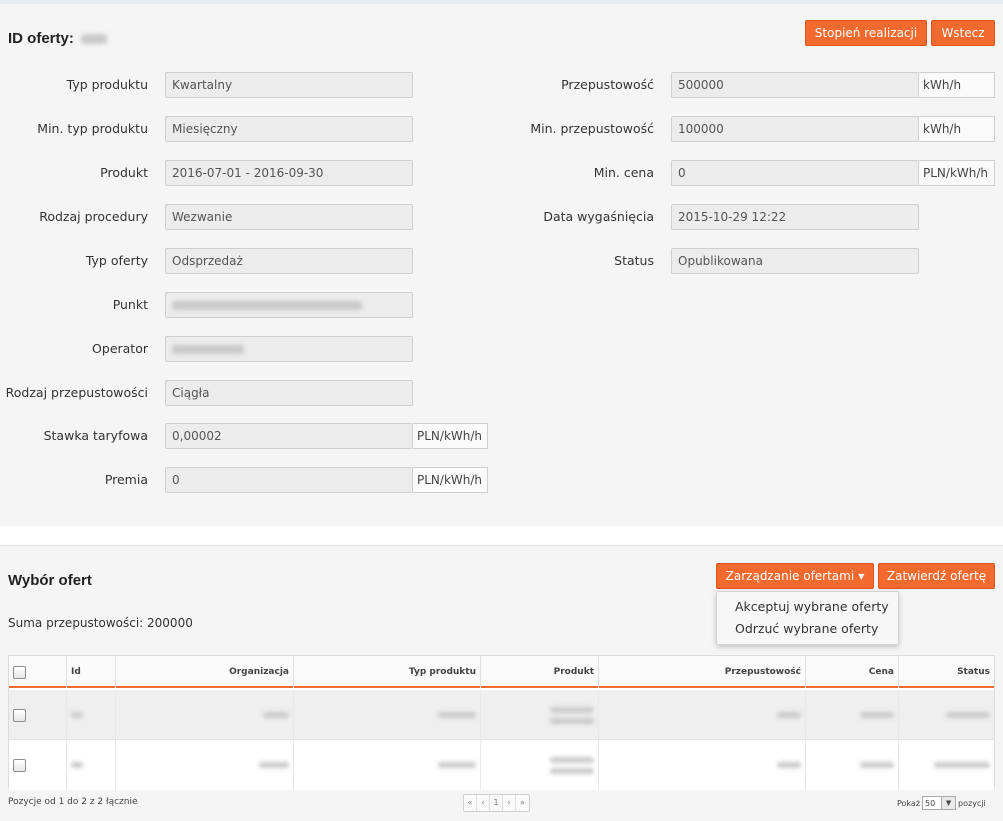 This screenshot has height=821, width=1003. What do you see at coordinates (267, 305) in the screenshot?
I see `point-redacted` at bounding box center [267, 305].